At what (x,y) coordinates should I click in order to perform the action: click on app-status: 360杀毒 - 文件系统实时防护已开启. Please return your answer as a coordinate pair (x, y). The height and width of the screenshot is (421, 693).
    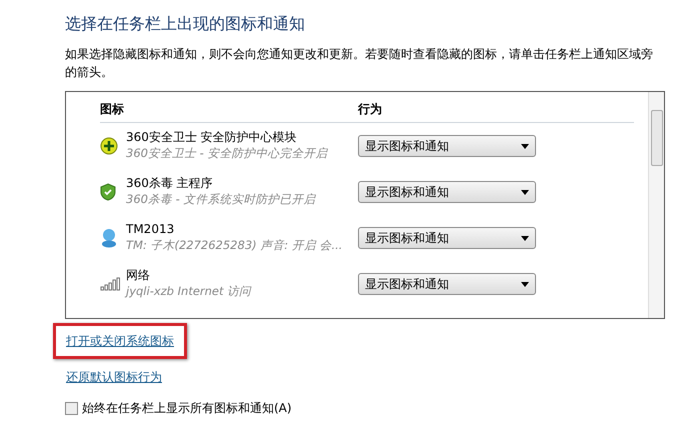
    Looking at the image, I should click on (221, 199).